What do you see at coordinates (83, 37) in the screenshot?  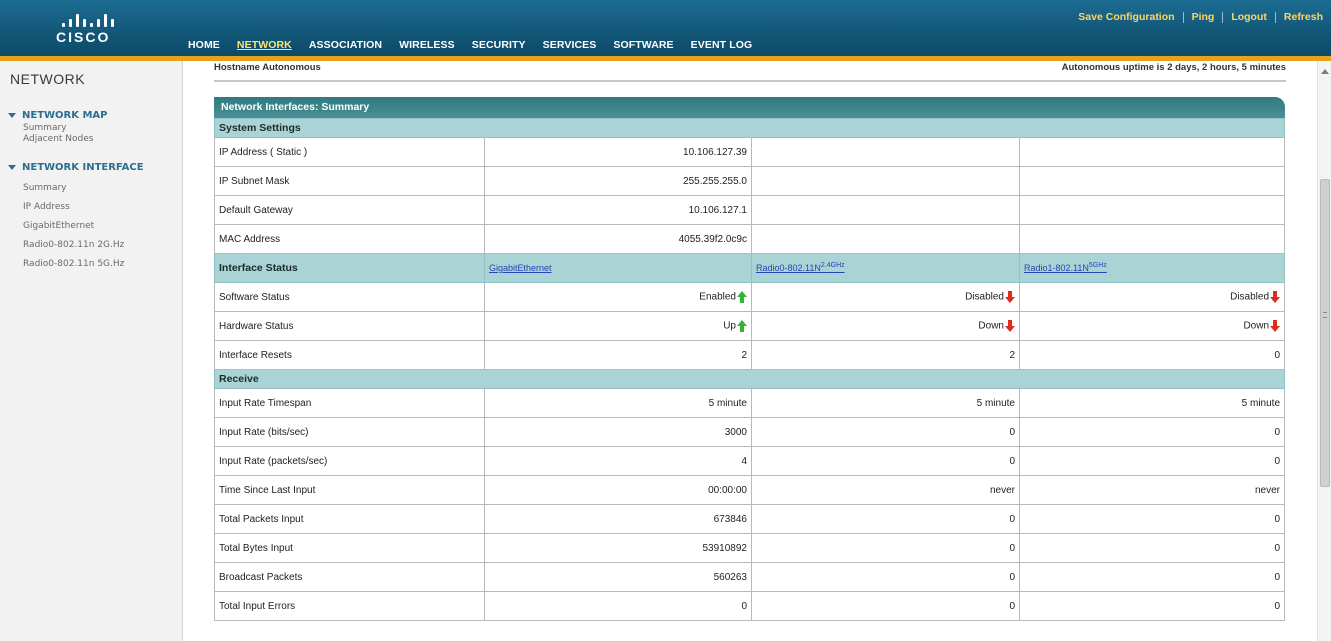 I see `cisco-logo-text: cisco` at bounding box center [83, 37].